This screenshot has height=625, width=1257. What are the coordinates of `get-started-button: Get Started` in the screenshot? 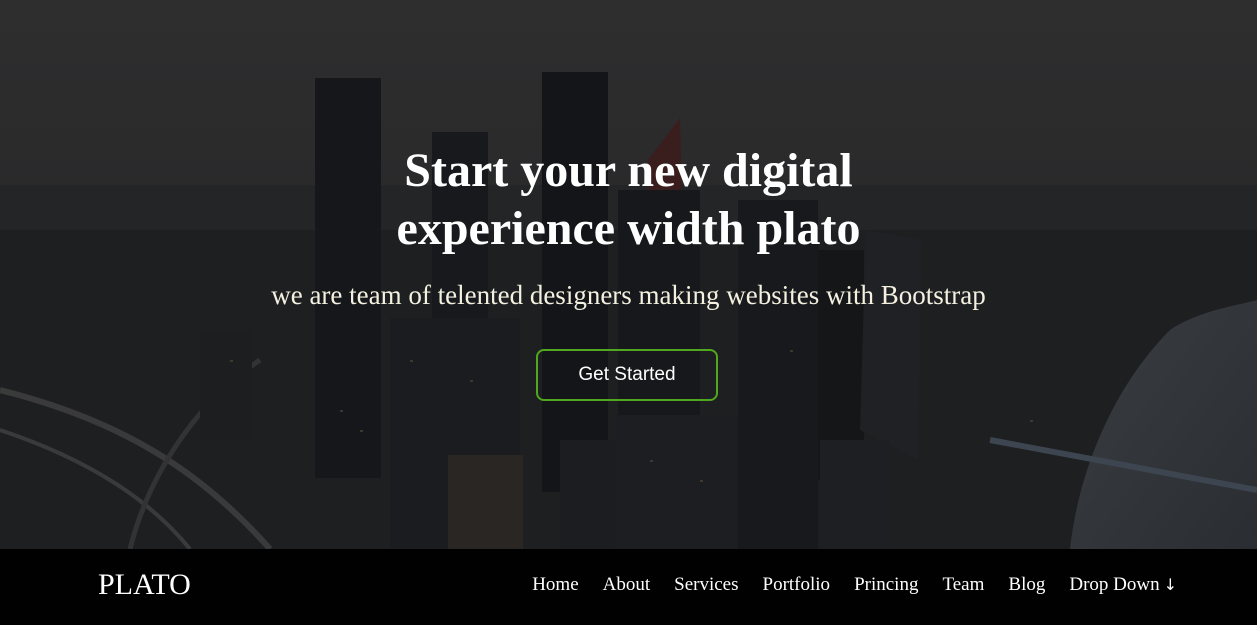 It's located at (627, 375).